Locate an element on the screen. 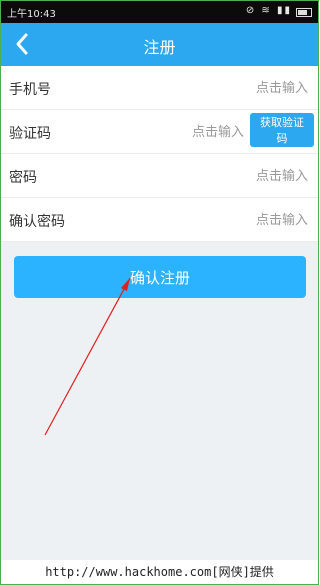 The image size is (320, 585). phone-row: 手机号 is located at coordinates (159, 88).